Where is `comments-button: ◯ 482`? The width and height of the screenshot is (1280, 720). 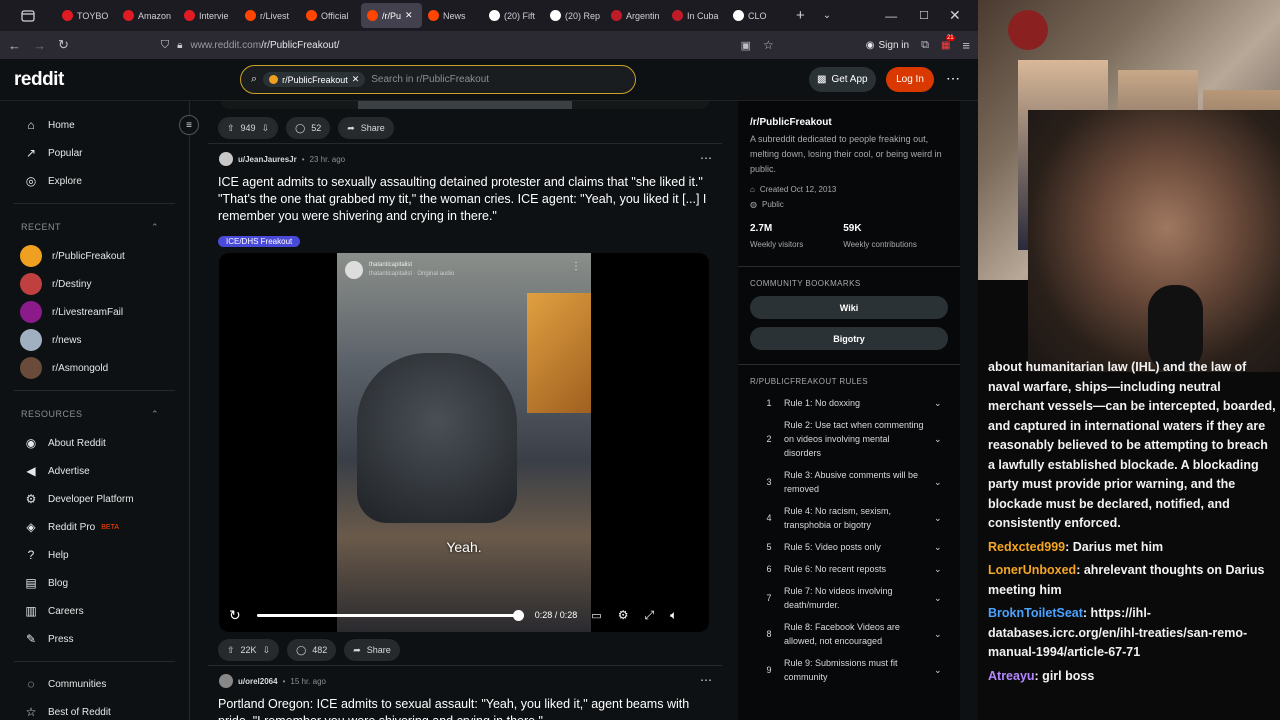 comments-button: ◯ 482 is located at coordinates (312, 650).